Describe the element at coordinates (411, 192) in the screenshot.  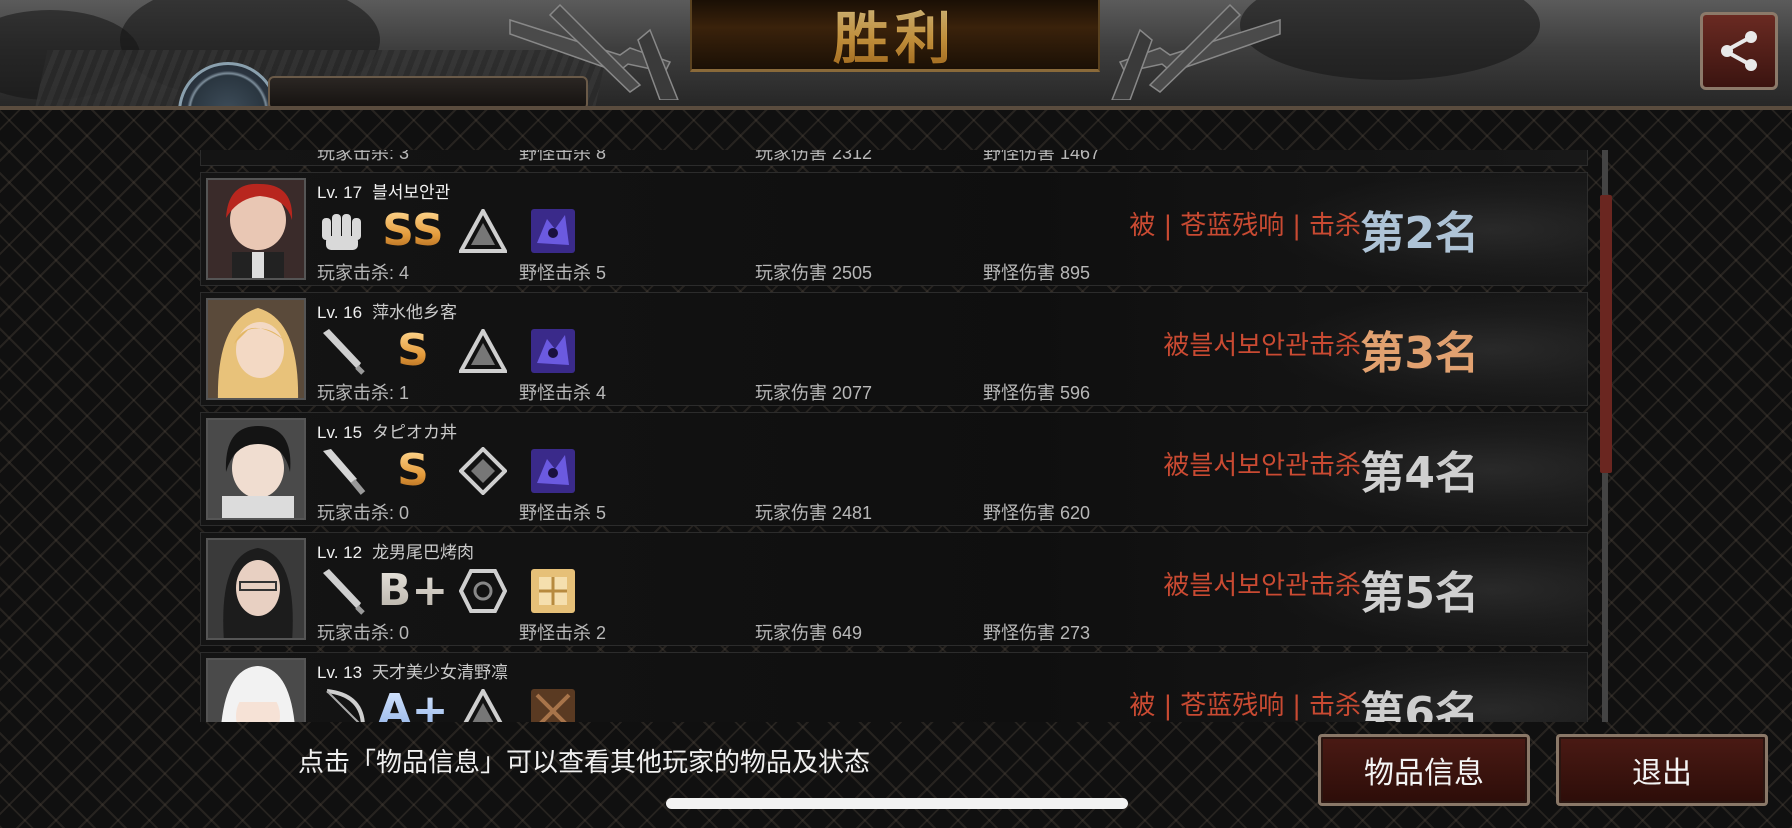
I see `player-name: 블서보안관` at that location.